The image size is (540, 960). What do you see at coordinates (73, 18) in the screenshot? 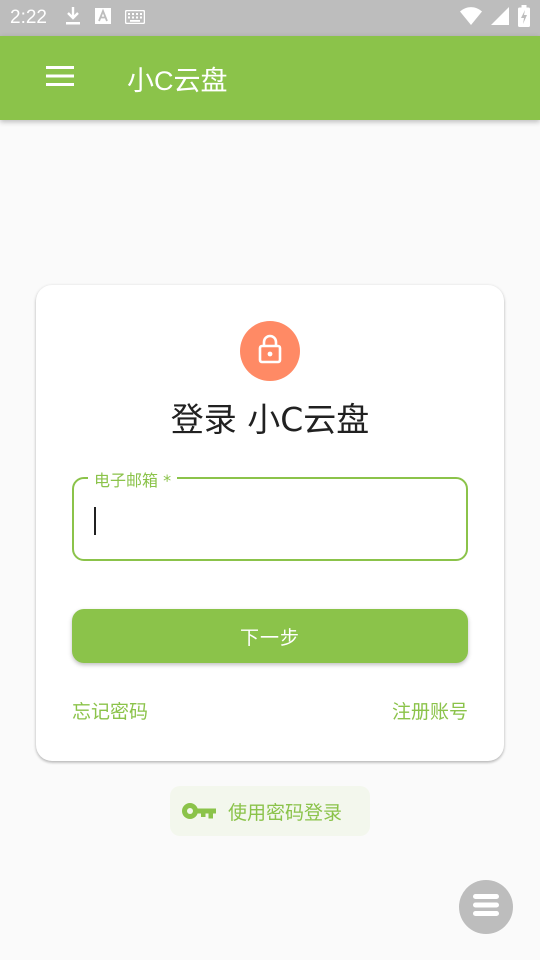
I see `download-icon` at bounding box center [73, 18].